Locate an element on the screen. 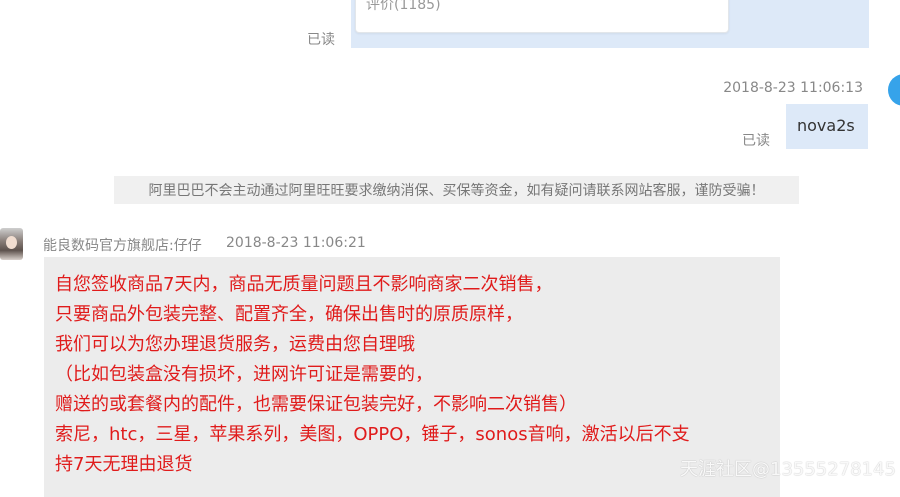  message-line: （比如包装盒没有损坏，进网许可证是需要的， is located at coordinates (244, 374).